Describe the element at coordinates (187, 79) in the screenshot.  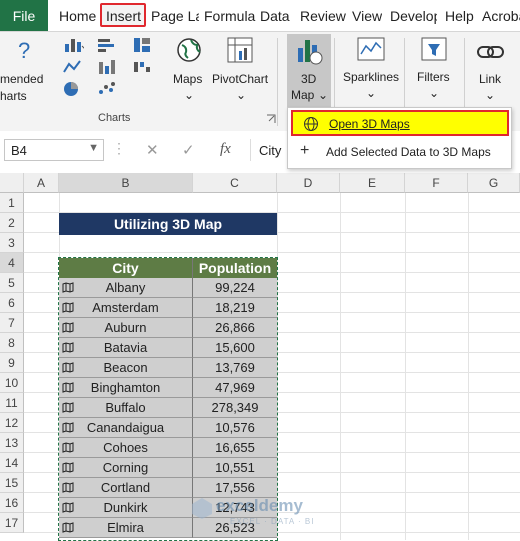
I see `maps-label: Maps` at that location.